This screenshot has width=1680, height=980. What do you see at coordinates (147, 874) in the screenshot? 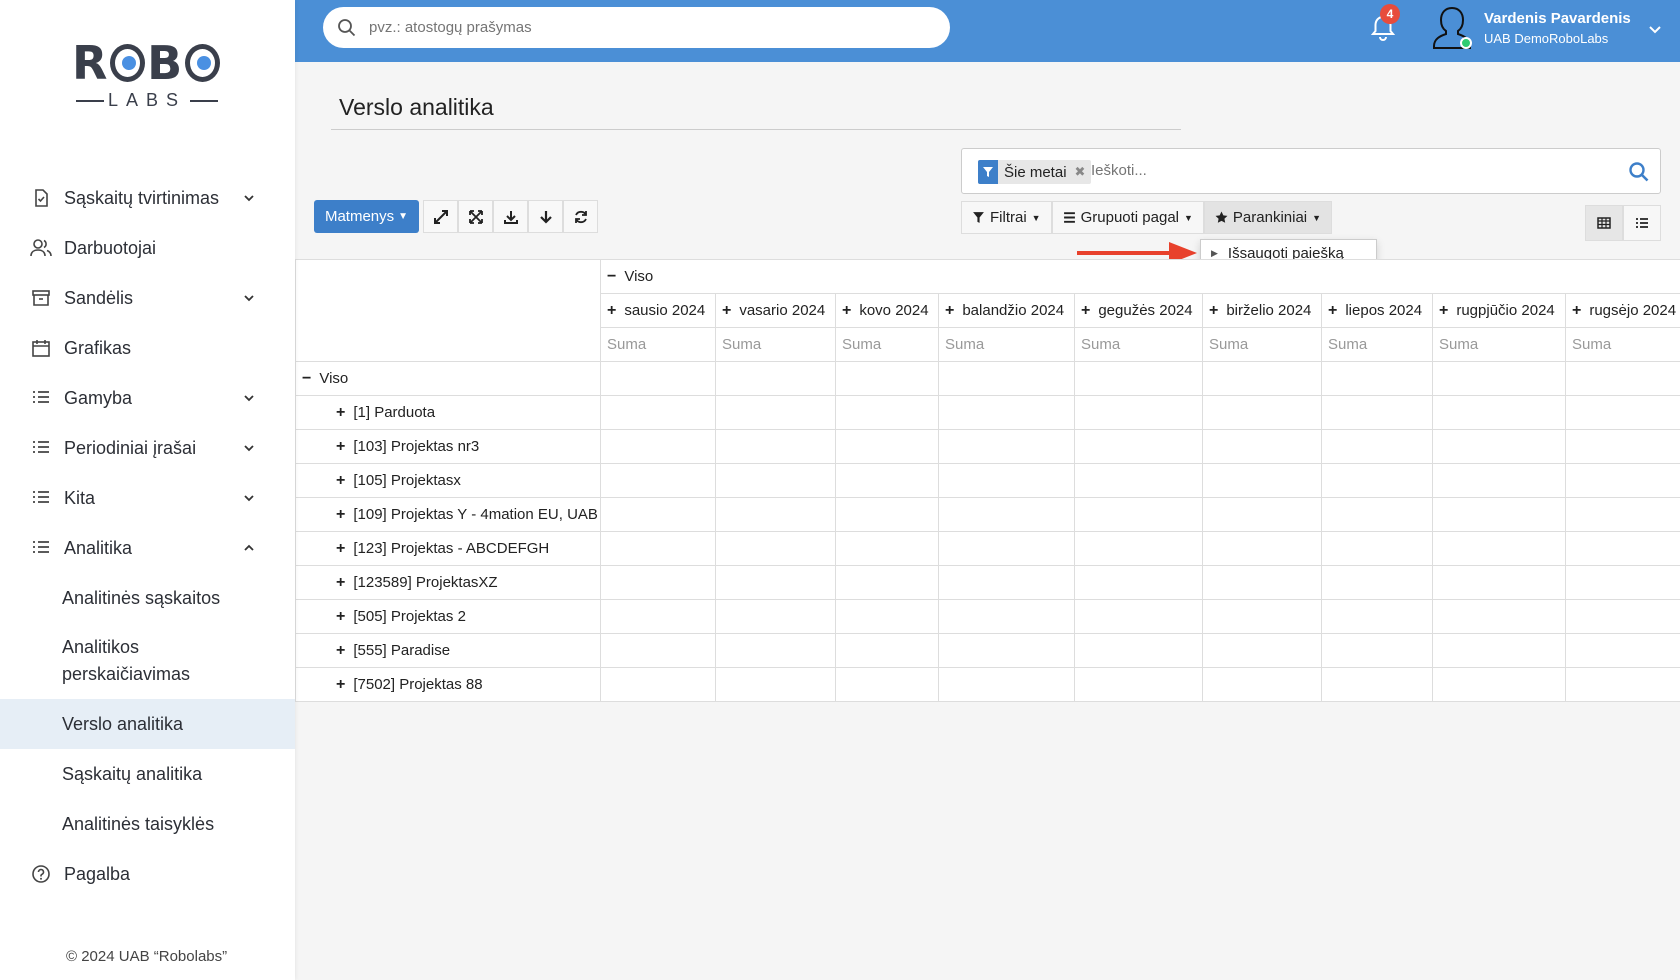
I see `sidebar-item-pagalba: Pagalba` at bounding box center [147, 874].